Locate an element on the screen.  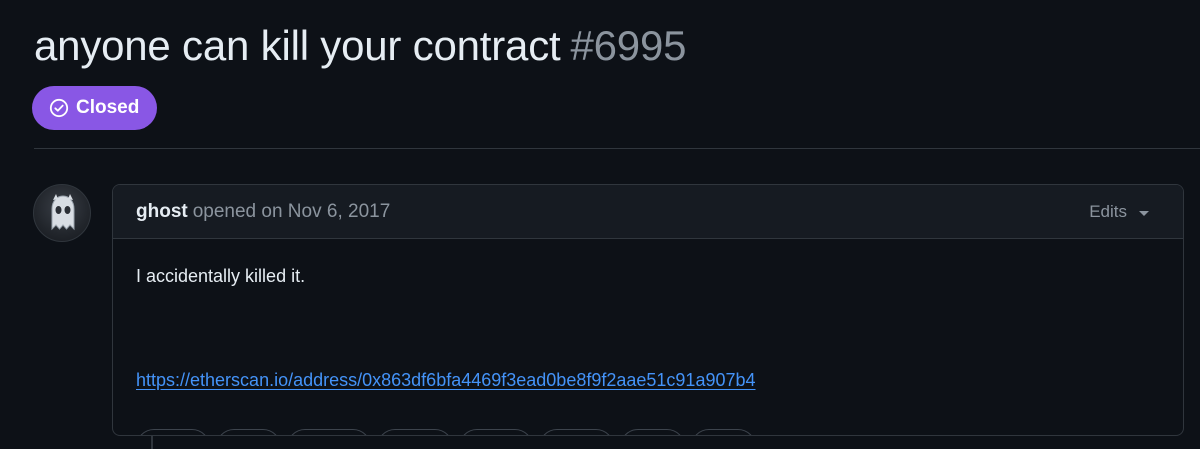
reaction-heart: ❤ 52 is located at coordinates (576, 432).